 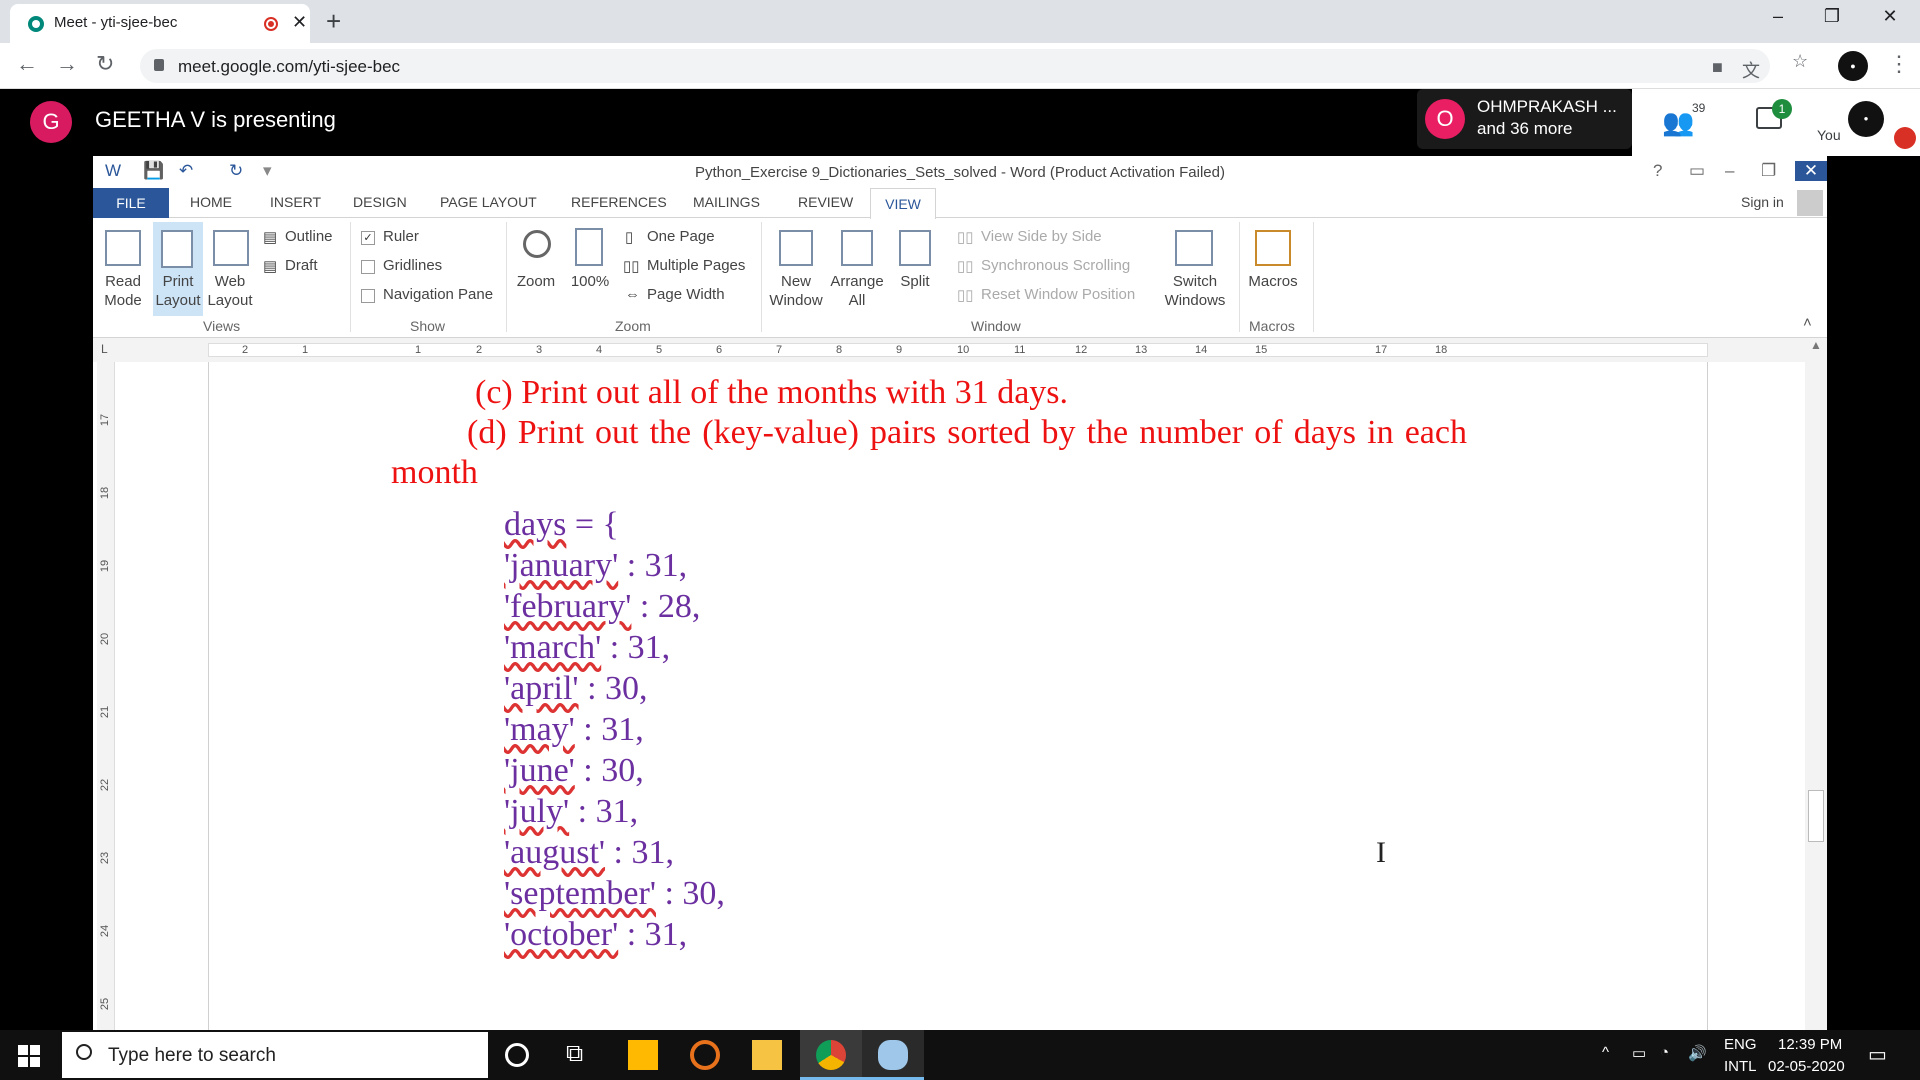 What do you see at coordinates (301, 265) in the screenshot?
I see `draft-button: Draft` at bounding box center [301, 265].